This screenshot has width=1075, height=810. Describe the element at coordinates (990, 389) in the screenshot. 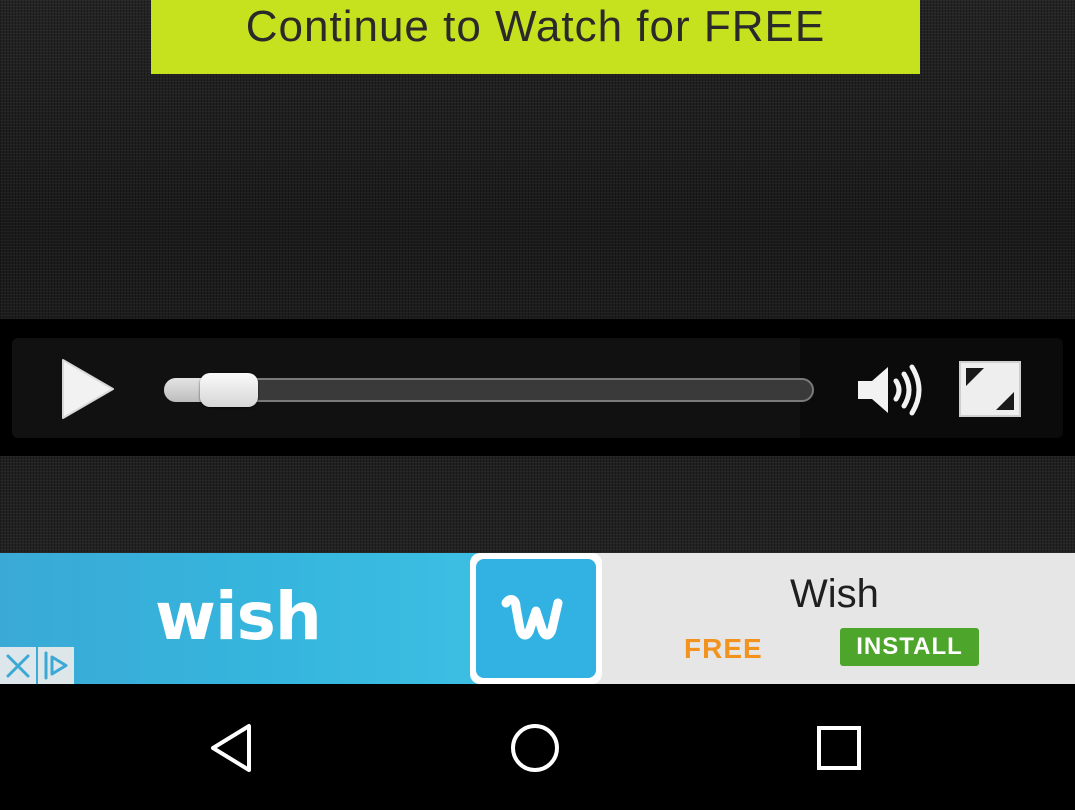

I see `fullscreen-icon` at that location.